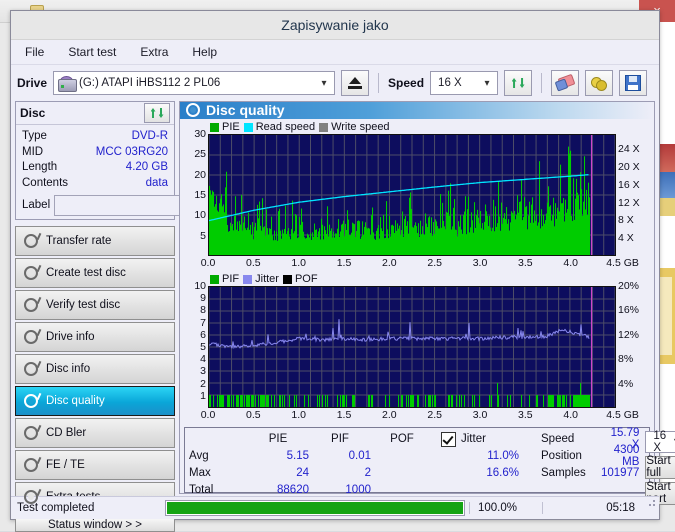 The height and width of the screenshot is (532, 675). I want to click on sidebar-item-label: FE / TE, so click(65, 465).